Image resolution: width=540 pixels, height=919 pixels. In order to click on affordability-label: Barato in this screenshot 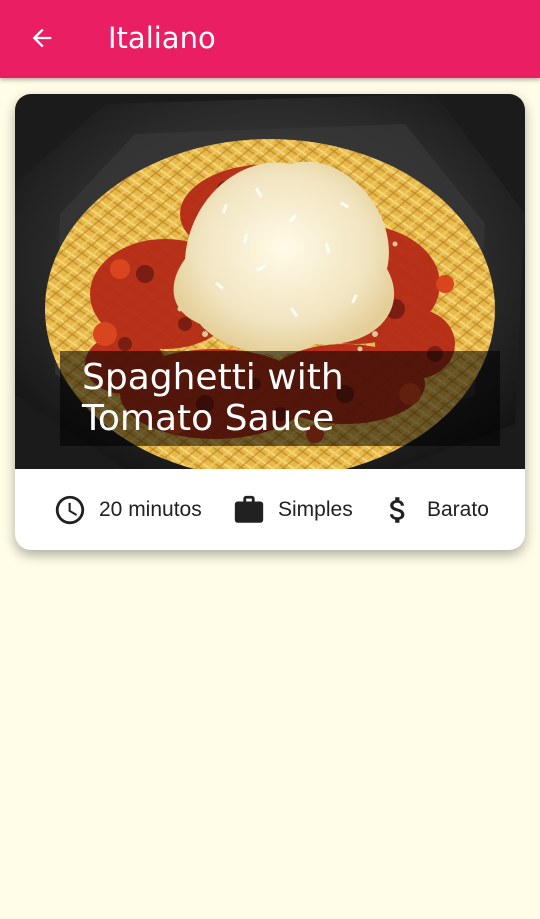, I will do `click(458, 509)`.